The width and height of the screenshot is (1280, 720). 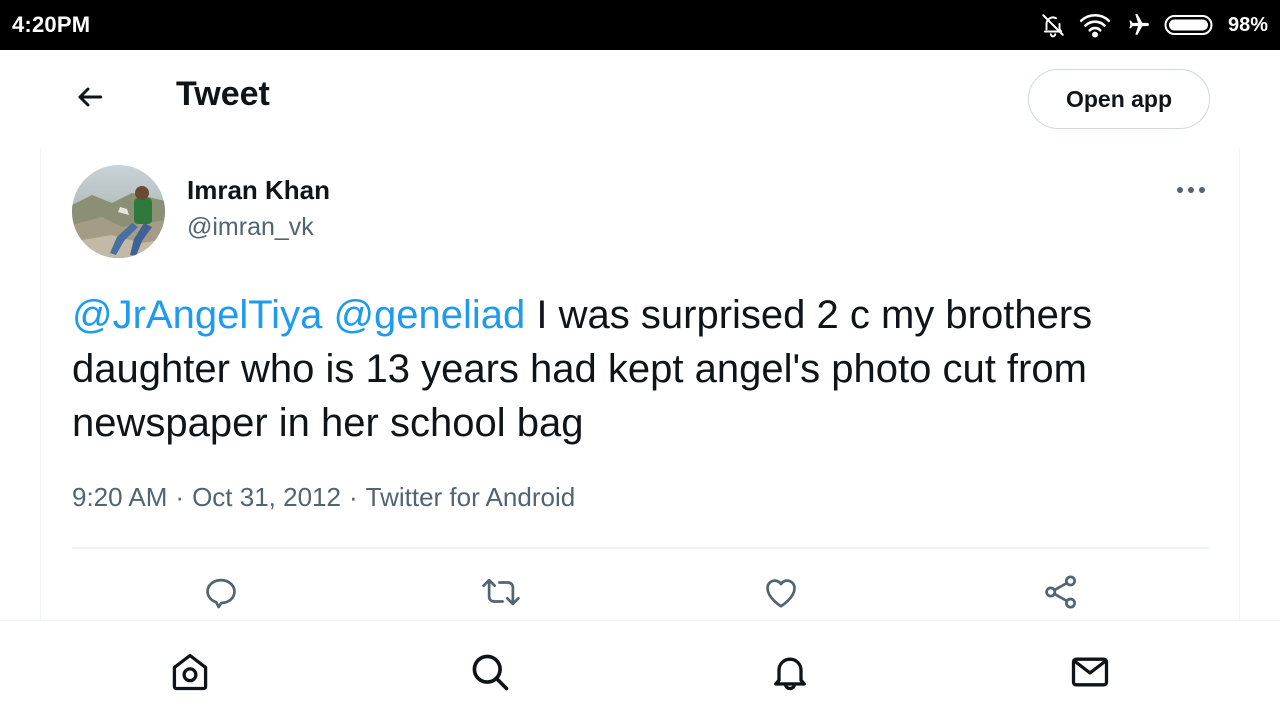 I want to click on nav-home, so click(x=190, y=674).